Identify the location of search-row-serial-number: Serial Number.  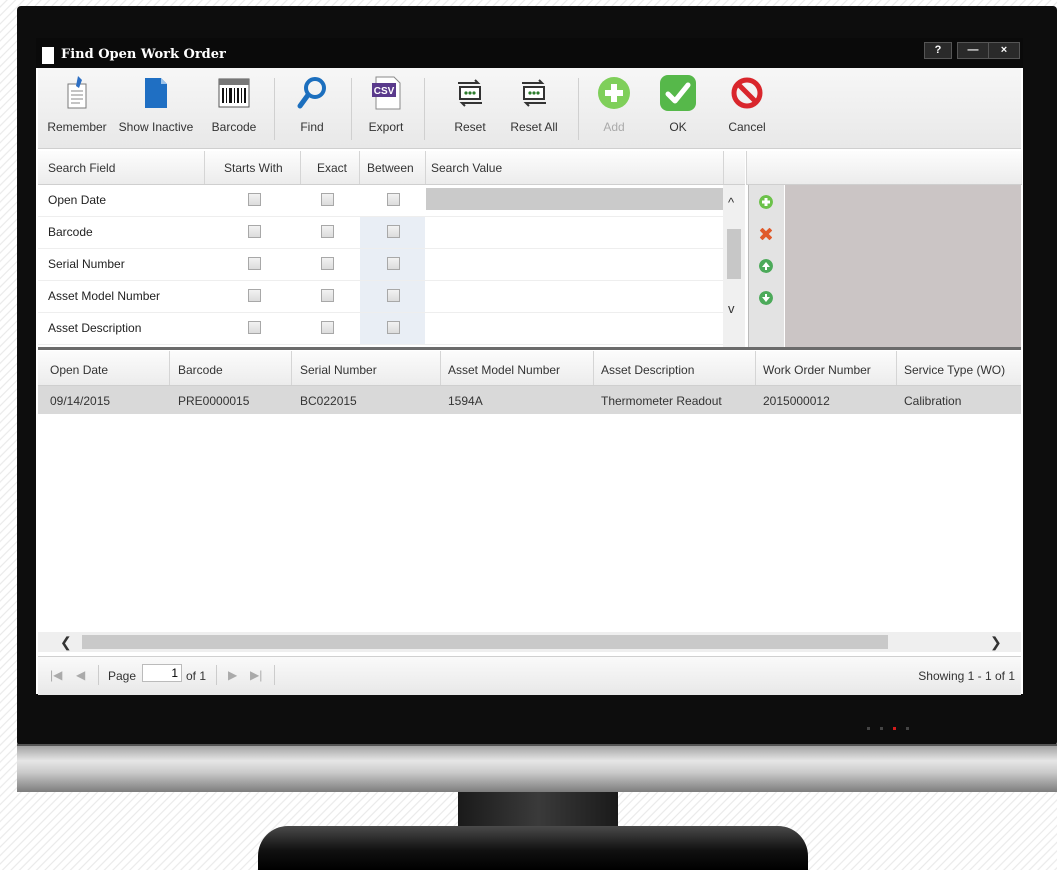
(391, 265).